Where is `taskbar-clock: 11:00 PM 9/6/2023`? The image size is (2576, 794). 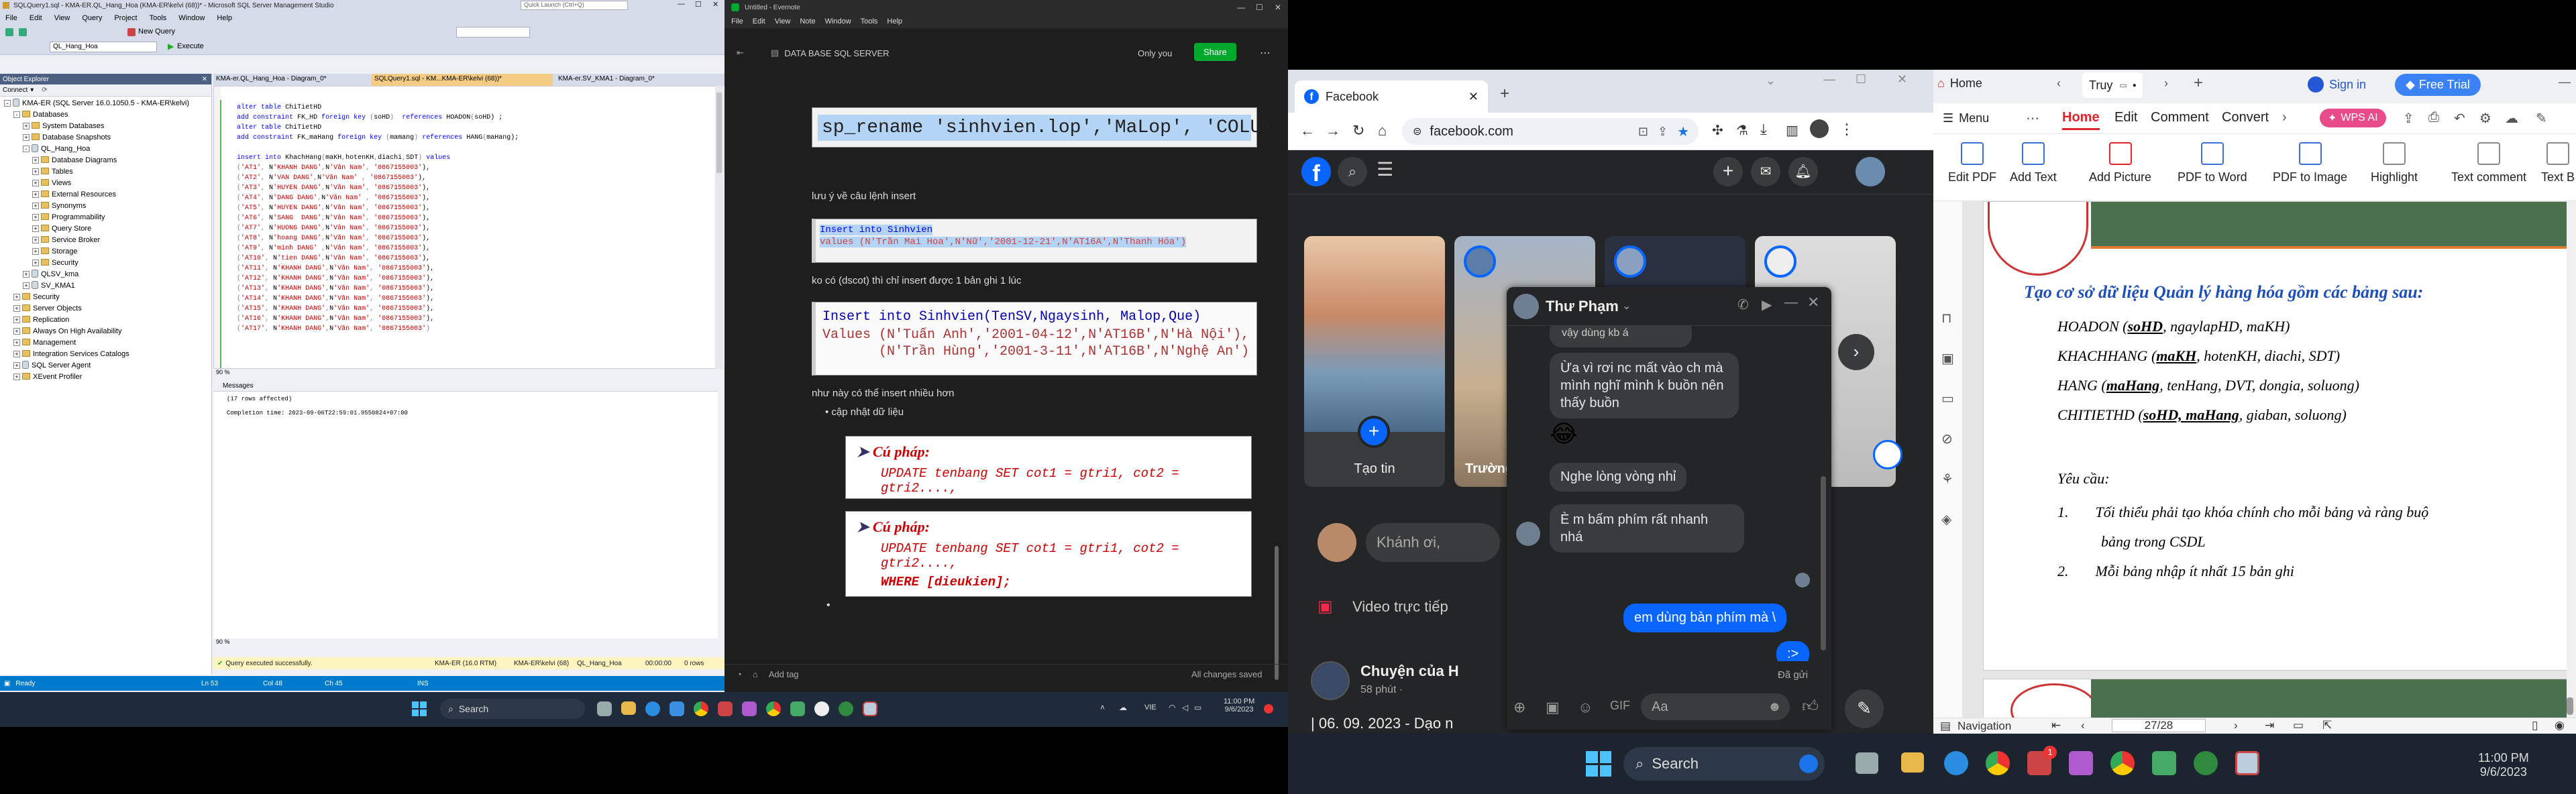
taskbar-clock: 11:00 PM 9/6/2023 is located at coordinates (2503, 765).